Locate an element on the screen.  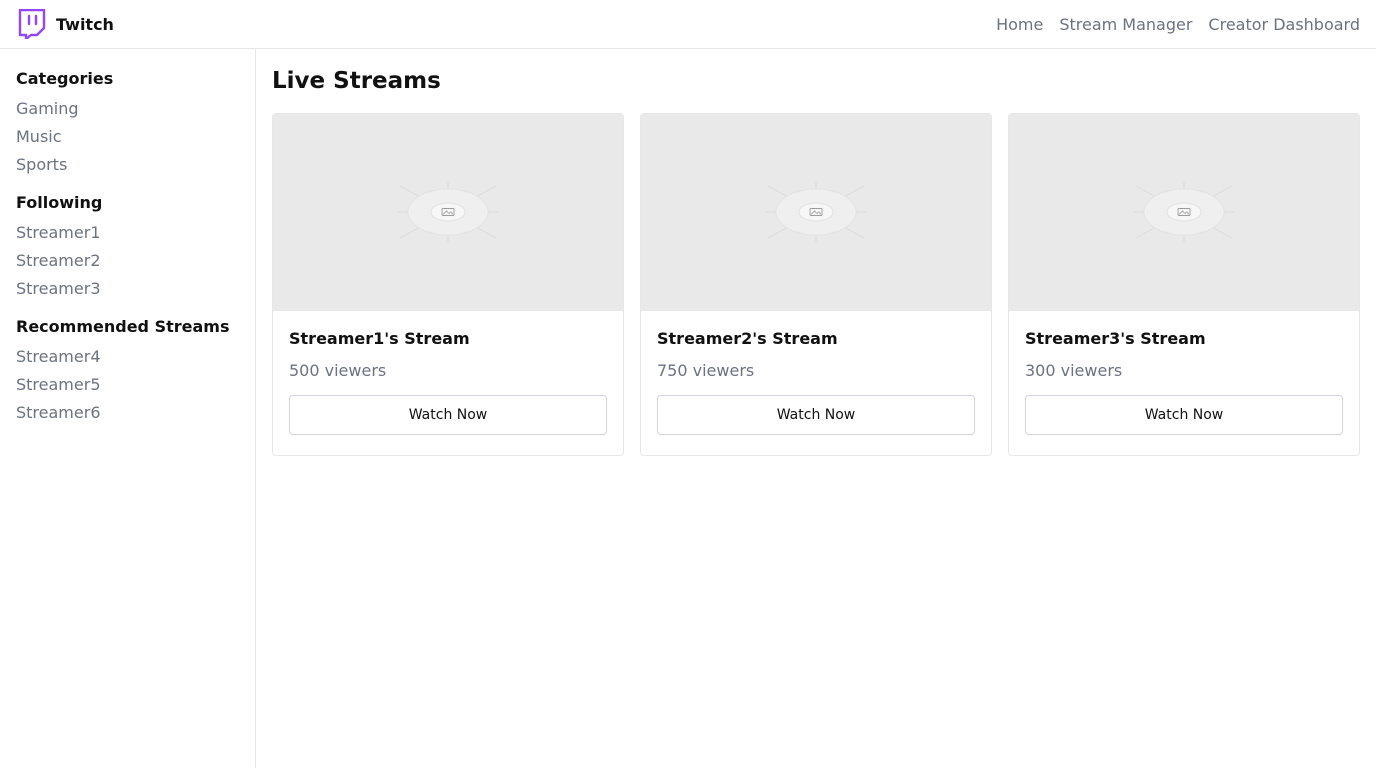
sidebar-item-streamer1: Streamer1 is located at coordinates (127, 233).